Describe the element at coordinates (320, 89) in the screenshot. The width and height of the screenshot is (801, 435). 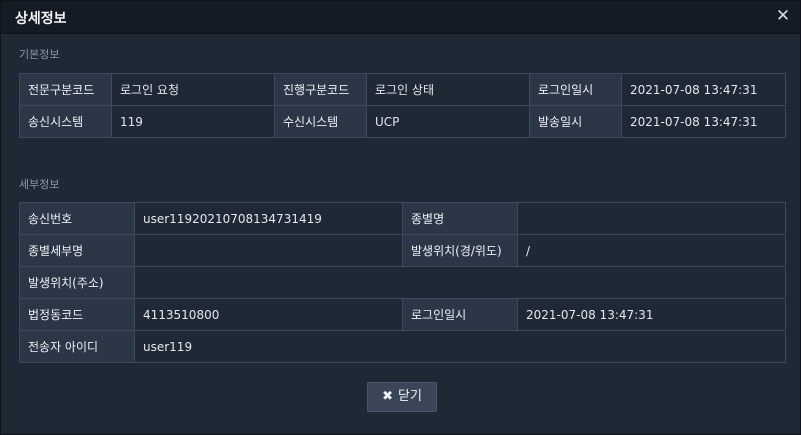
I see `header-cell: 진행구분코드` at that location.